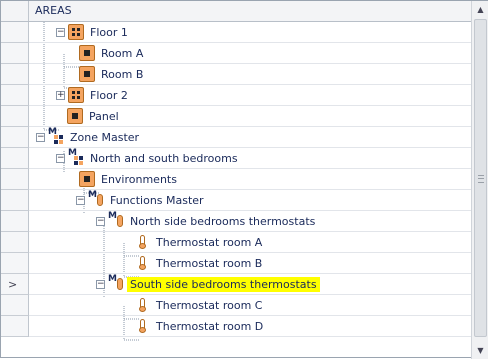 The height and width of the screenshot is (359, 488). I want to click on tree-row: − Zone Master, so click(236, 137).